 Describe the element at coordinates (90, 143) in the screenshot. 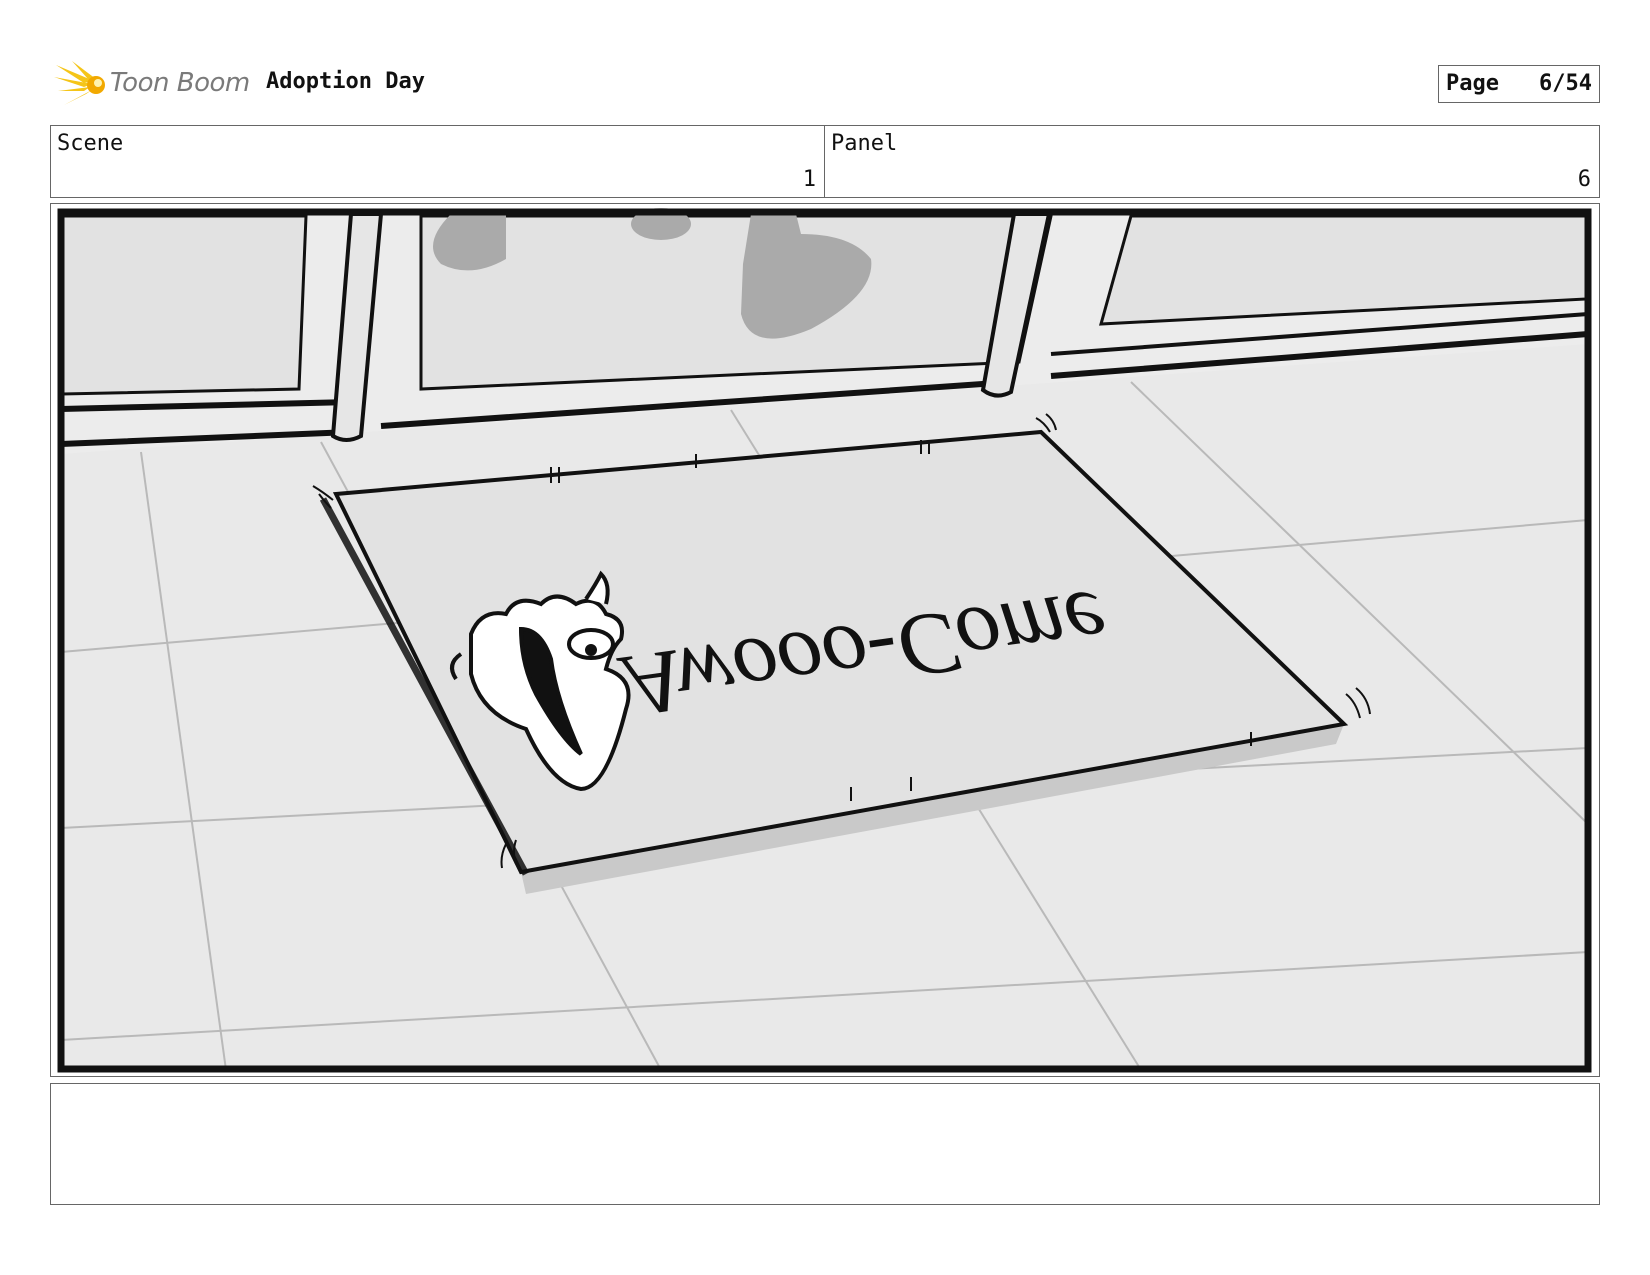

I see `scene-label: Scene` at that location.